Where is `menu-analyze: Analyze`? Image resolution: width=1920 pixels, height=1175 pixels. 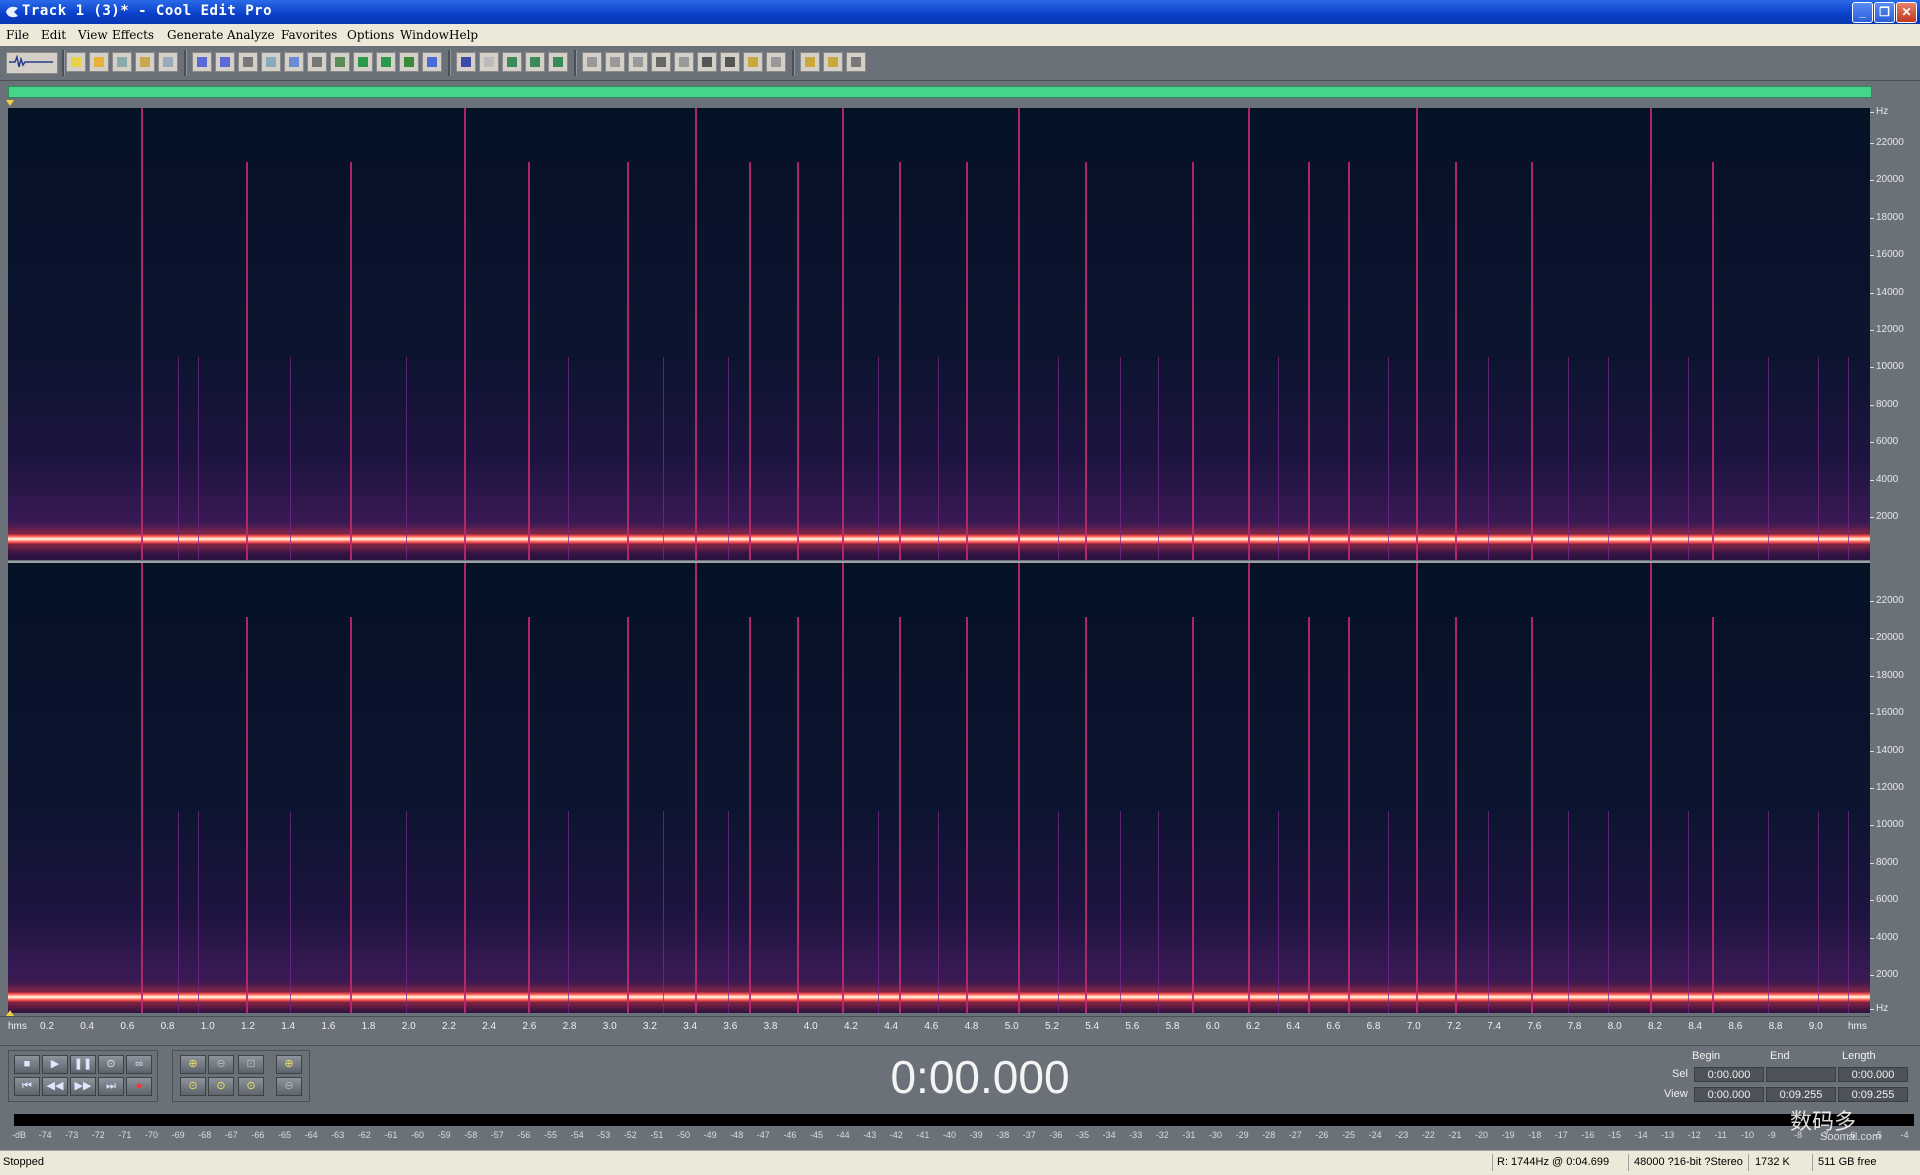 menu-analyze: Analyze is located at coordinates (251, 35).